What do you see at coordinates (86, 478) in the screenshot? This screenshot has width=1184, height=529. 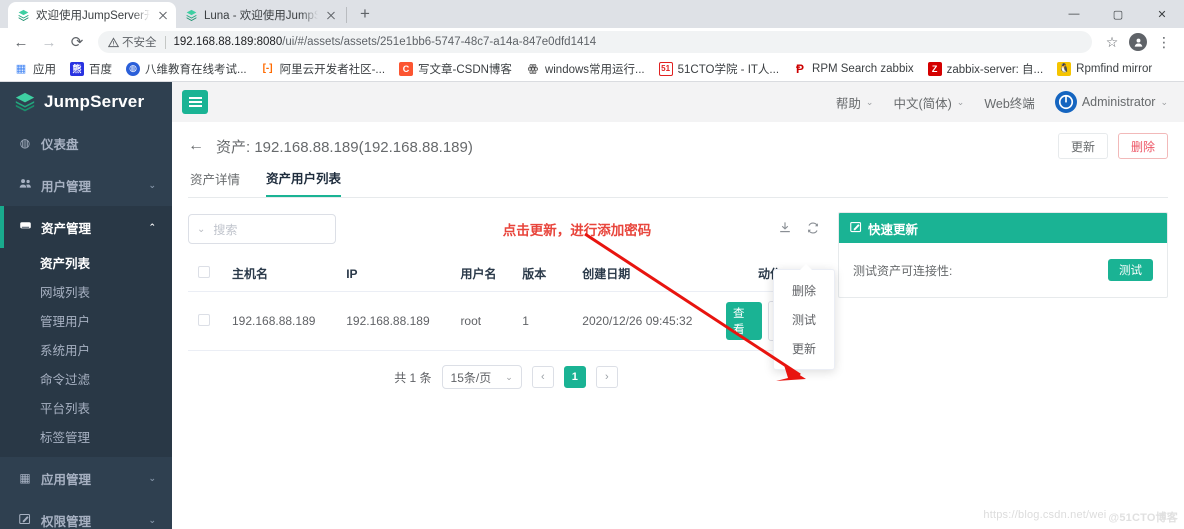 I see `sidebar-item-app-management: ▦ 应用管理 ⌄` at bounding box center [86, 478].